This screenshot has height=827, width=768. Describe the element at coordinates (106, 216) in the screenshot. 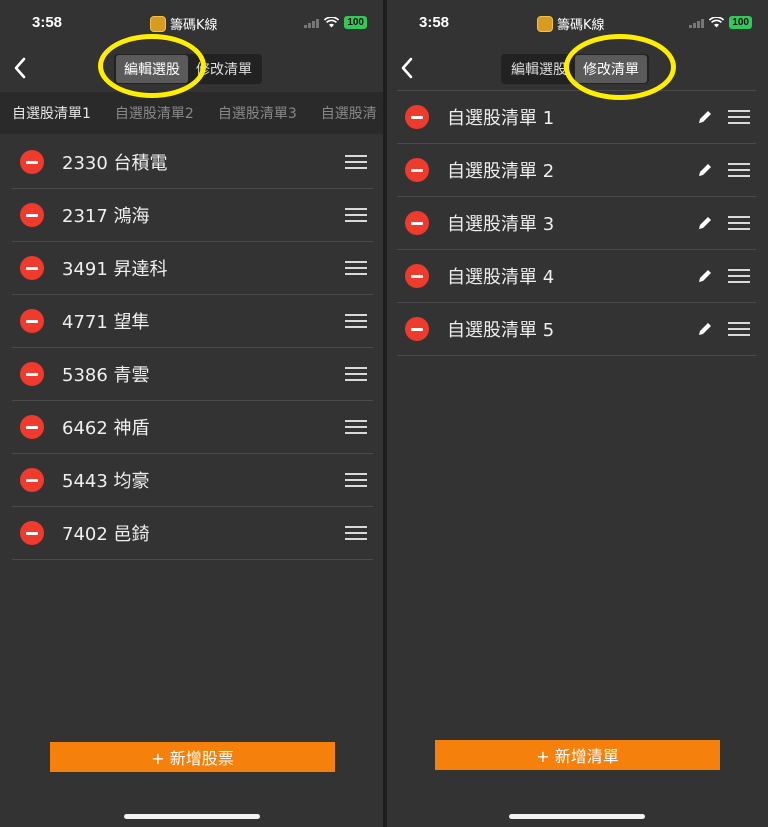

I see `stock-label: 2317 鴻海` at that location.